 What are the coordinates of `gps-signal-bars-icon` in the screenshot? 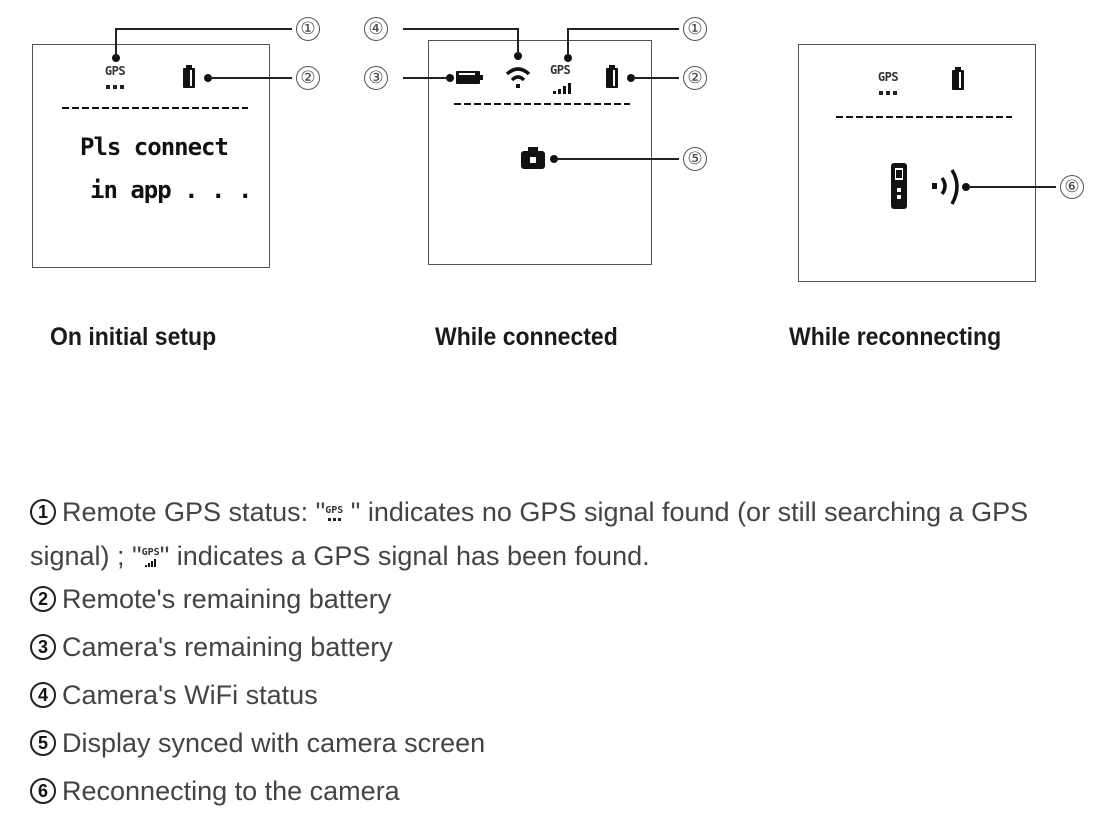 It's located at (568, 88).